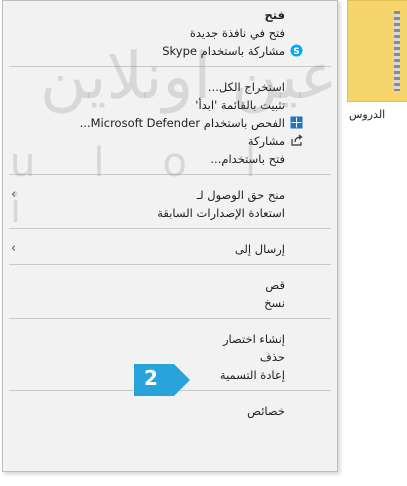  What do you see at coordinates (296, 122) in the screenshot?
I see `defender-shield-icon` at bounding box center [296, 122].